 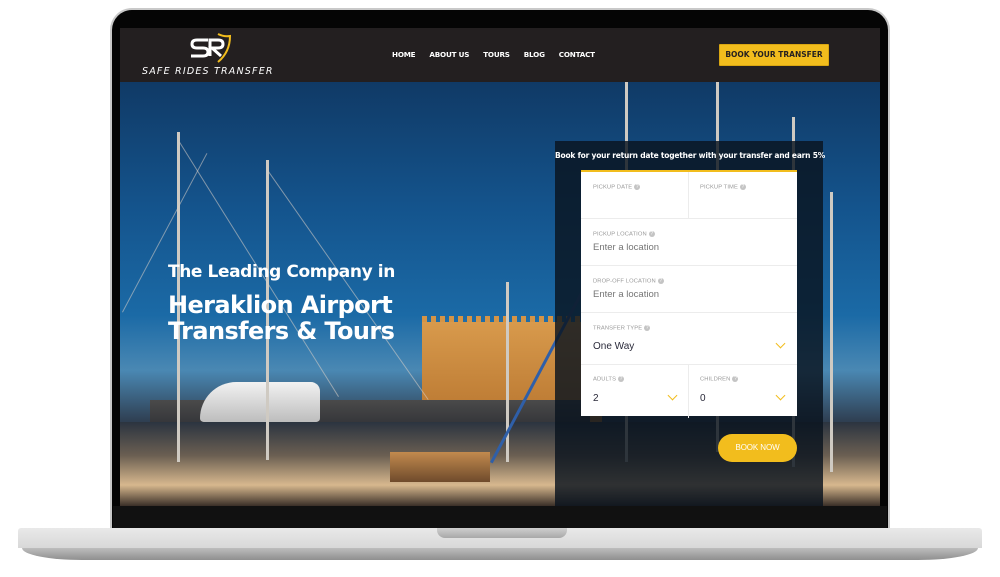 What do you see at coordinates (404, 54) in the screenshot?
I see `nav-home: HOME` at bounding box center [404, 54].